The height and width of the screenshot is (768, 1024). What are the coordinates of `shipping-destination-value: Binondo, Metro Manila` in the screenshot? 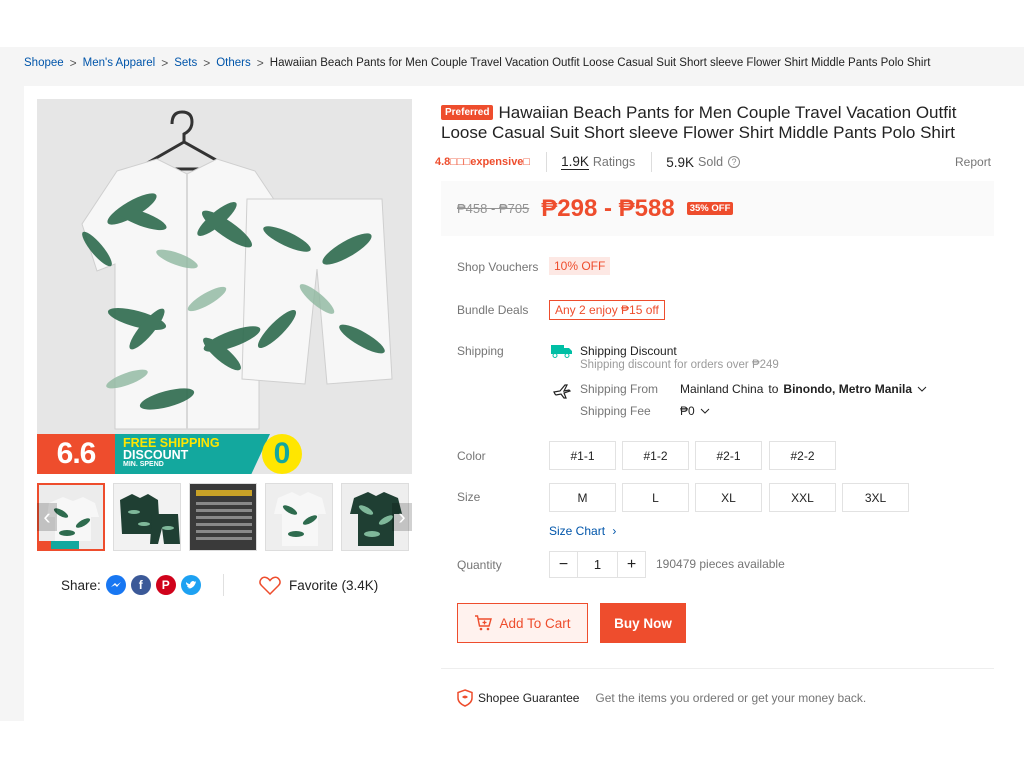 It's located at (848, 389).